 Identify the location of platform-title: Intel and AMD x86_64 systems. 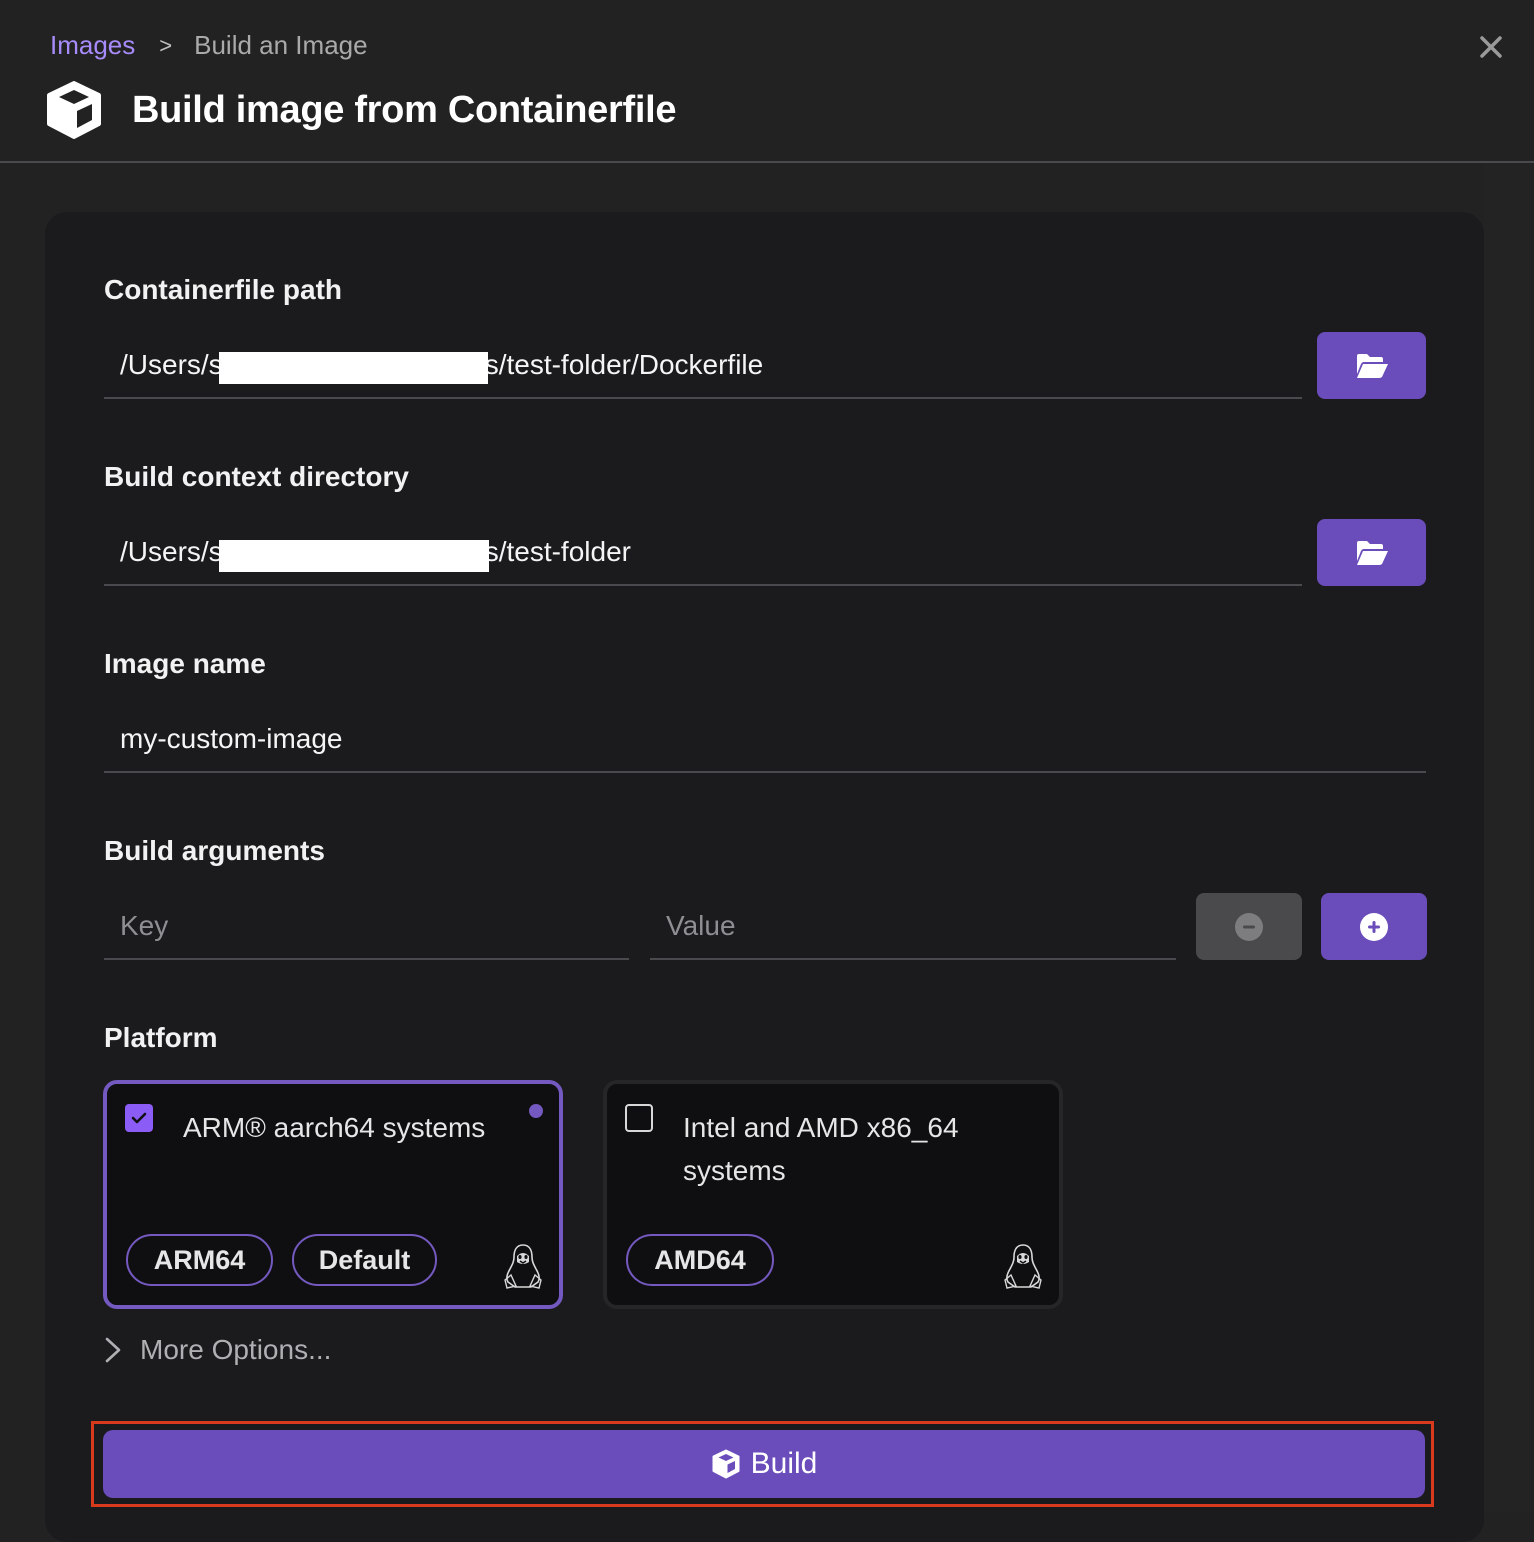
(821, 1149).